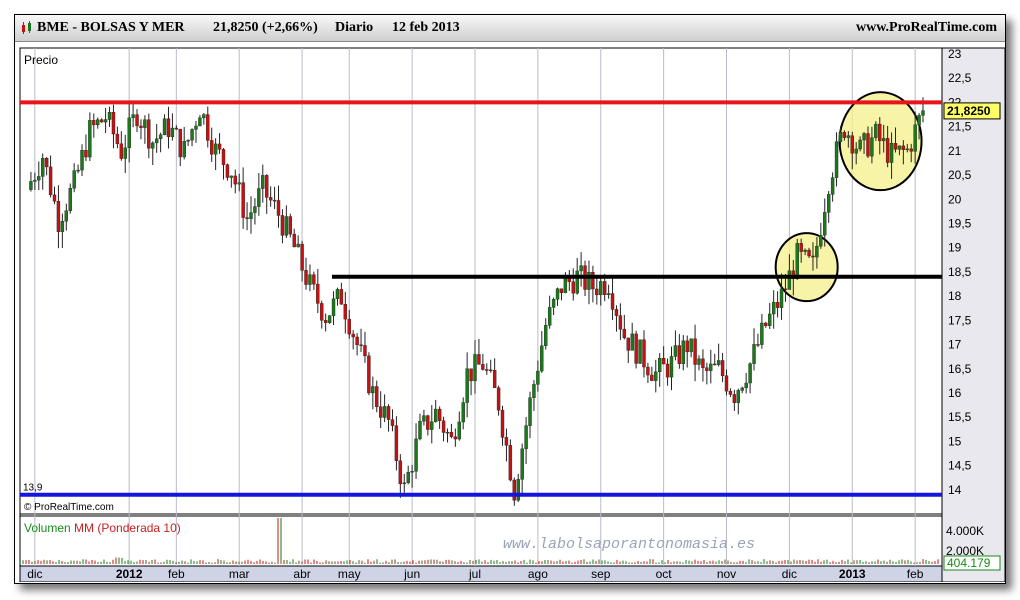 The width and height of the screenshot is (1020, 600). What do you see at coordinates (955, 393) in the screenshot?
I see `price-axis-tick: 16` at bounding box center [955, 393].